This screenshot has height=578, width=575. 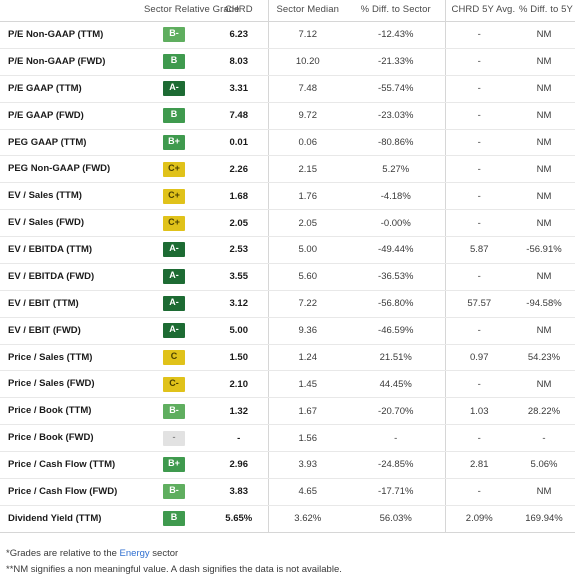 I want to click on metric-label: EV / EBIT (FWD), so click(x=69, y=331).